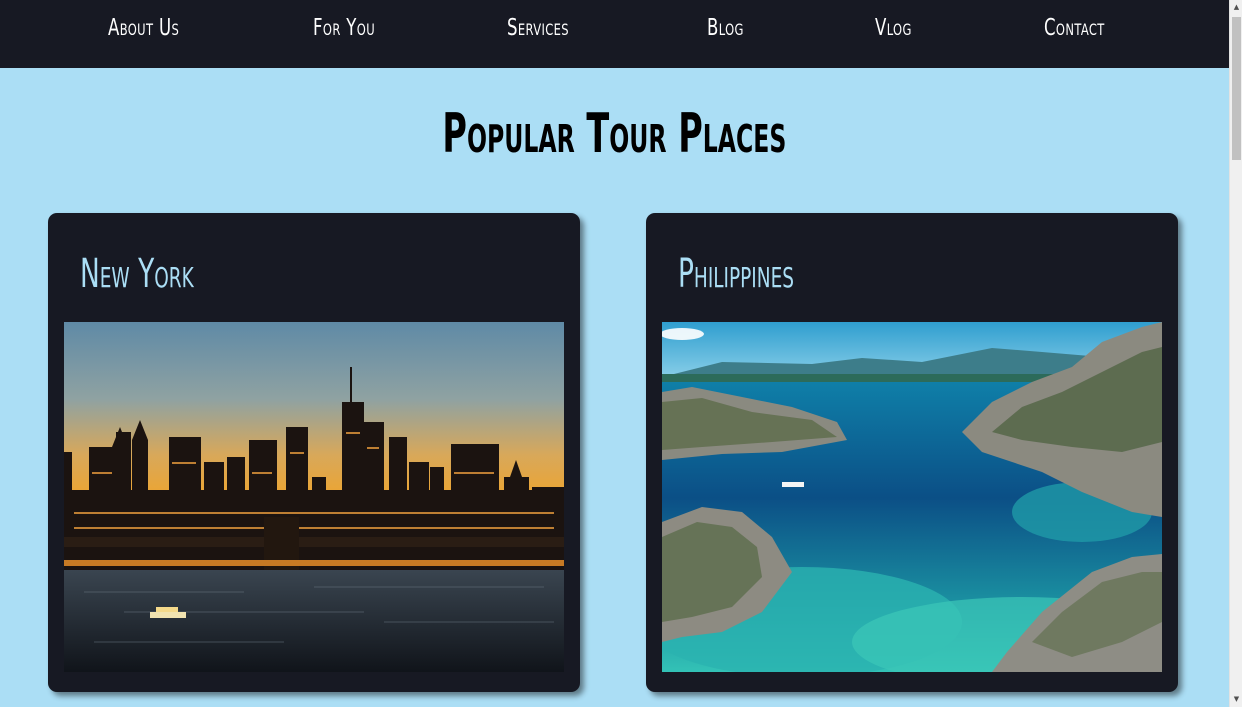  What do you see at coordinates (736, 274) in the screenshot?
I see `card-title: Philippines` at bounding box center [736, 274].